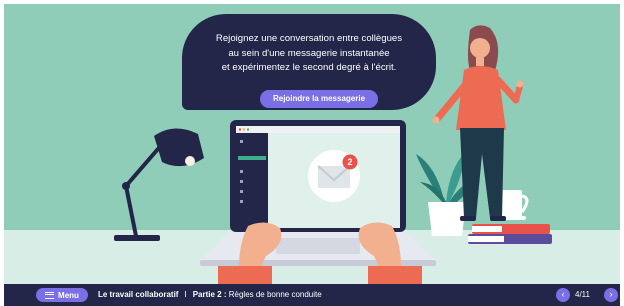 The height and width of the screenshot is (306, 624). Describe the element at coordinates (185, 294) in the screenshot. I see `breadcrumb-separator: I` at that location.